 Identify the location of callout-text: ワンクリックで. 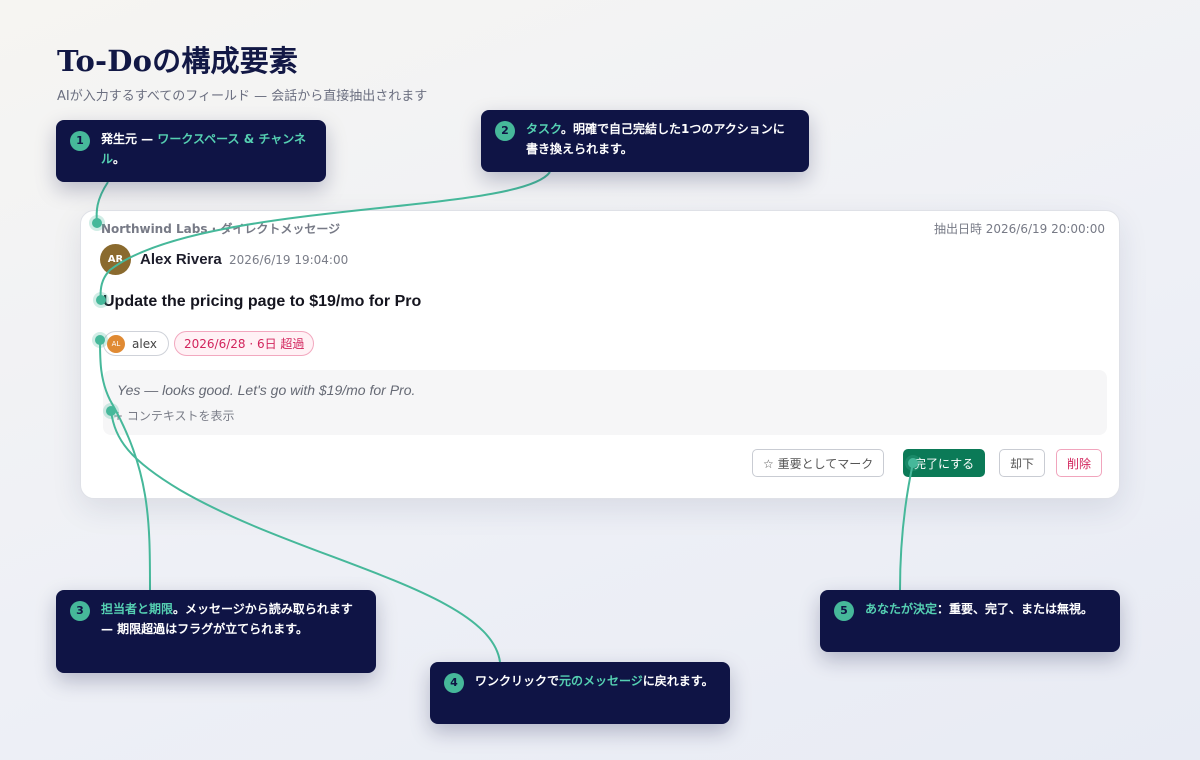
(517, 681).